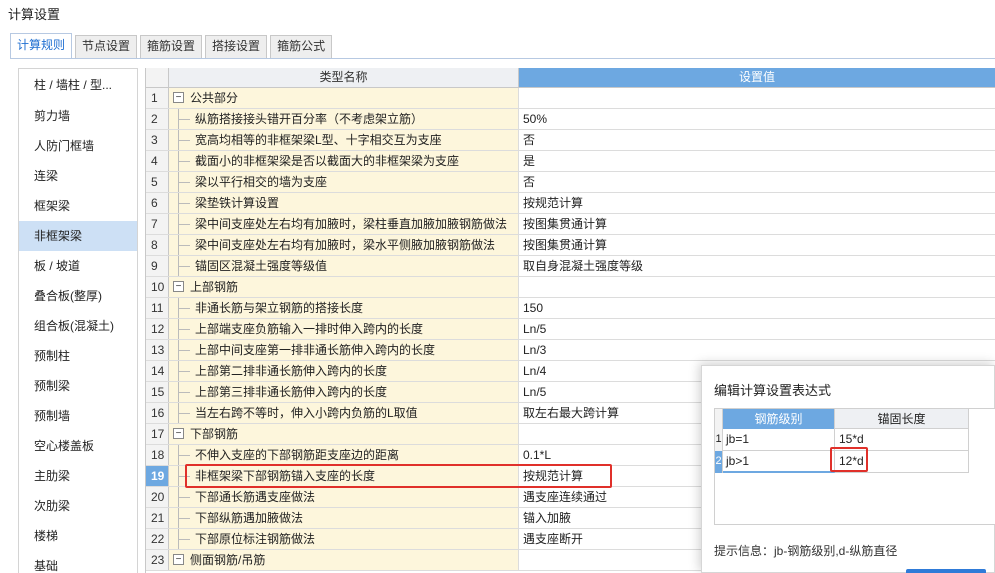 The image size is (995, 573). Describe the element at coordinates (344, 476) in the screenshot. I see `type-name-cell: 非框架梁下部钢筋锚入支座的长度` at that location.